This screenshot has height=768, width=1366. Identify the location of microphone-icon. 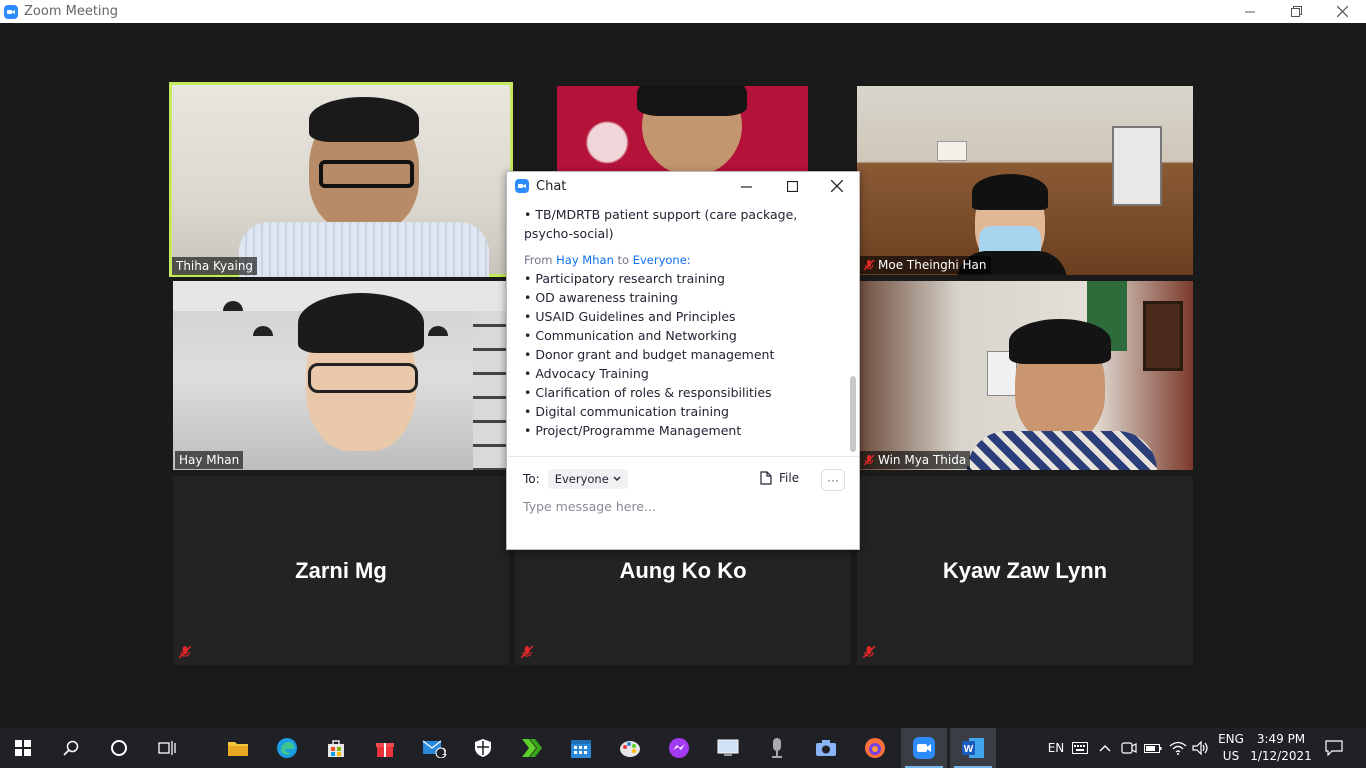
(777, 748).